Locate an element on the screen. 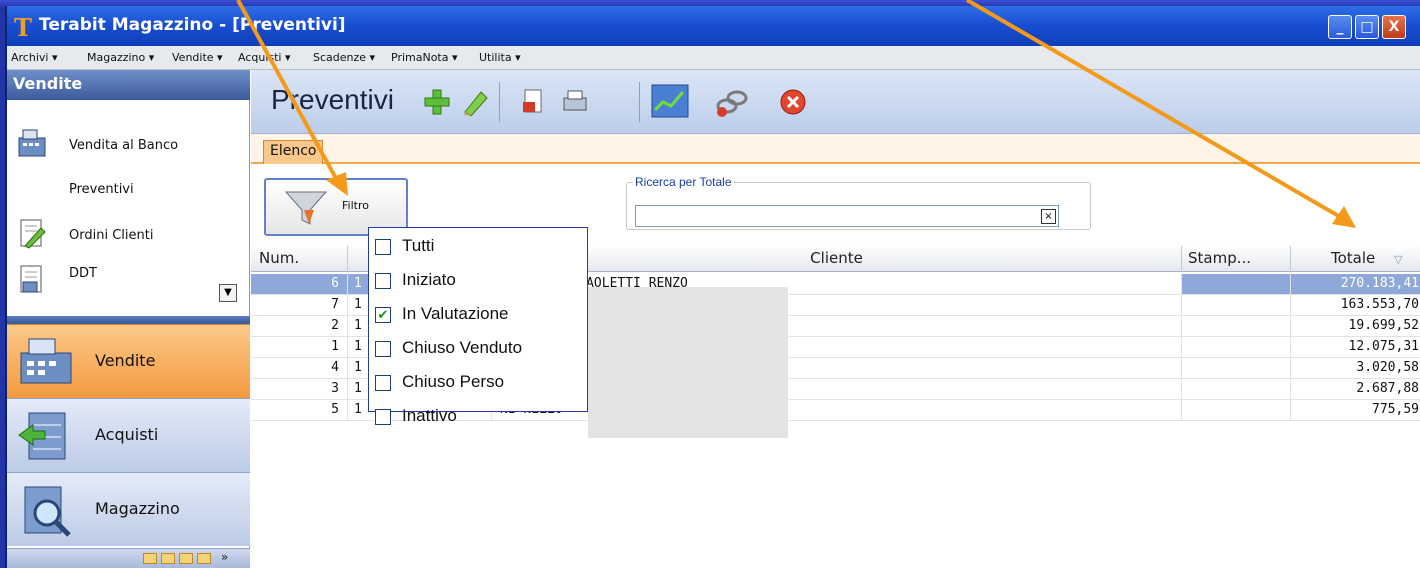 This screenshot has width=1420, height=568. cell-totale: 19.699,52 is located at coordinates (1355, 326).